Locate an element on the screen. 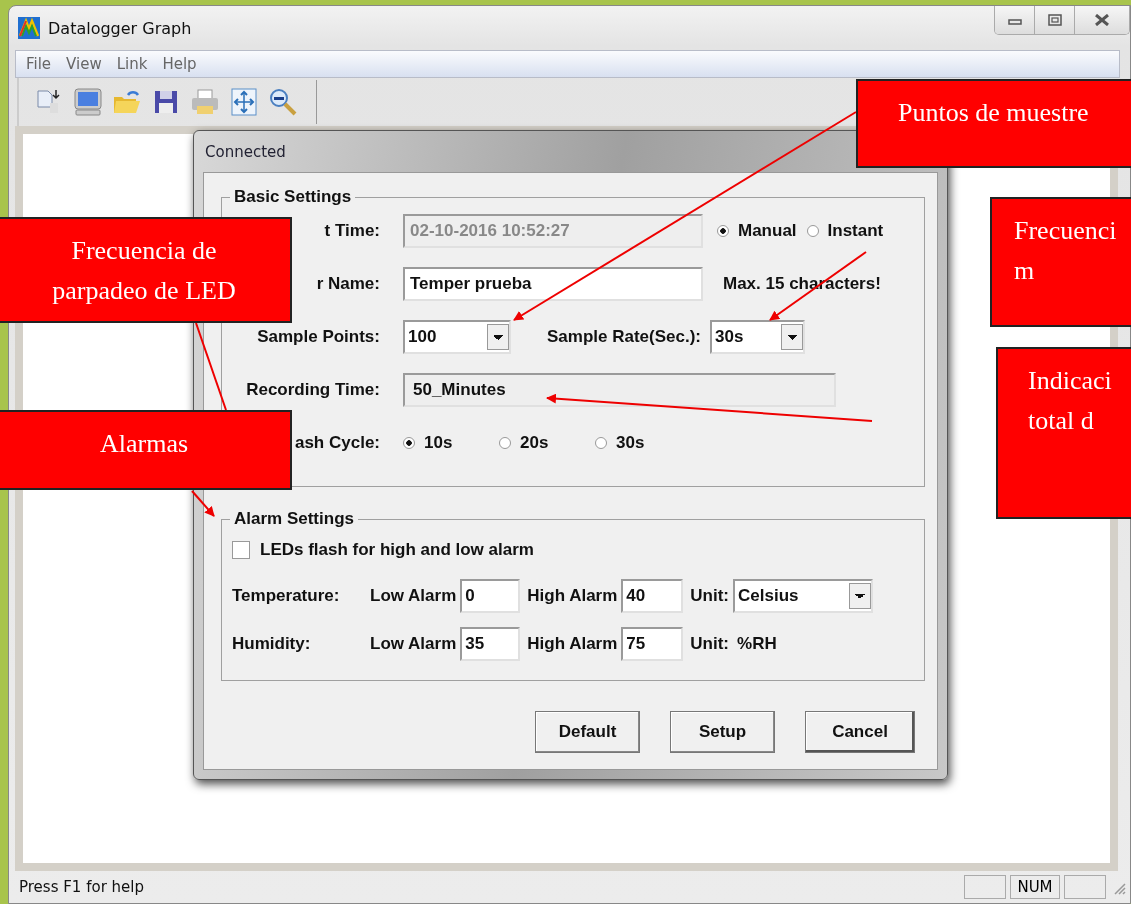  menu-item: Link is located at coordinates (133, 64).